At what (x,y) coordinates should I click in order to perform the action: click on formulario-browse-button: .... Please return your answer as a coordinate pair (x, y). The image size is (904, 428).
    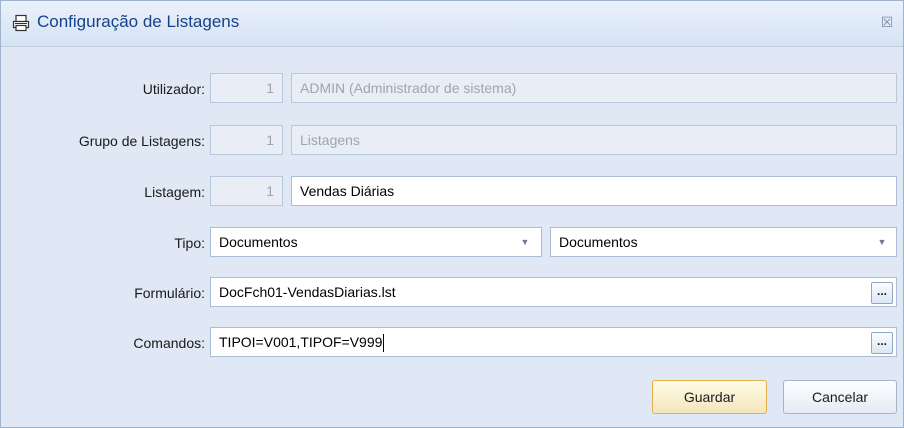
    Looking at the image, I should click on (882, 293).